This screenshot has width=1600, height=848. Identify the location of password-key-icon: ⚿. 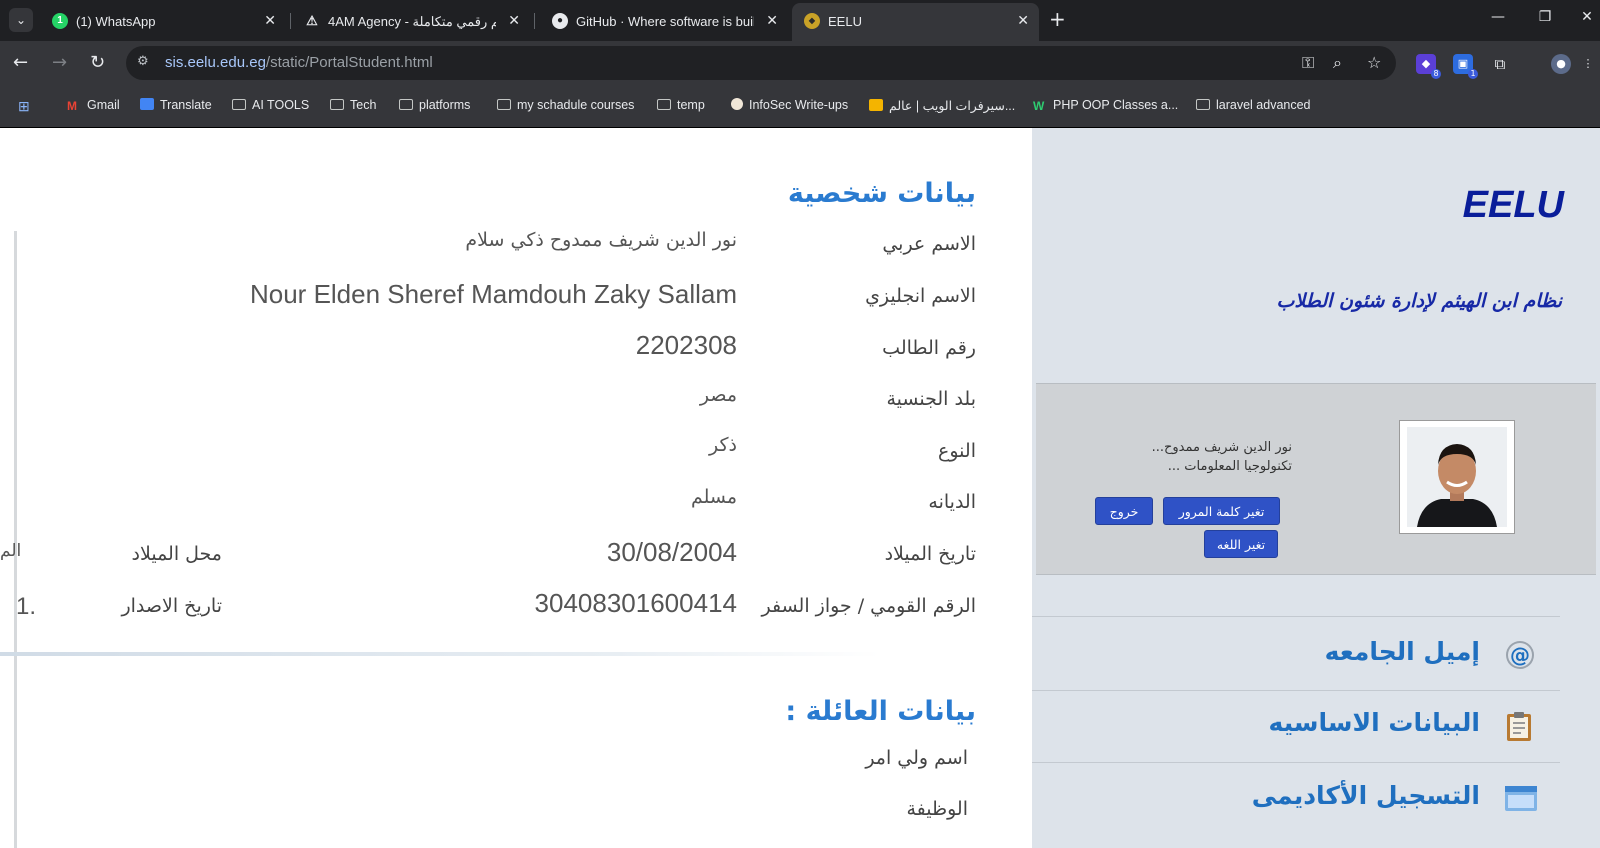
(1308, 63).